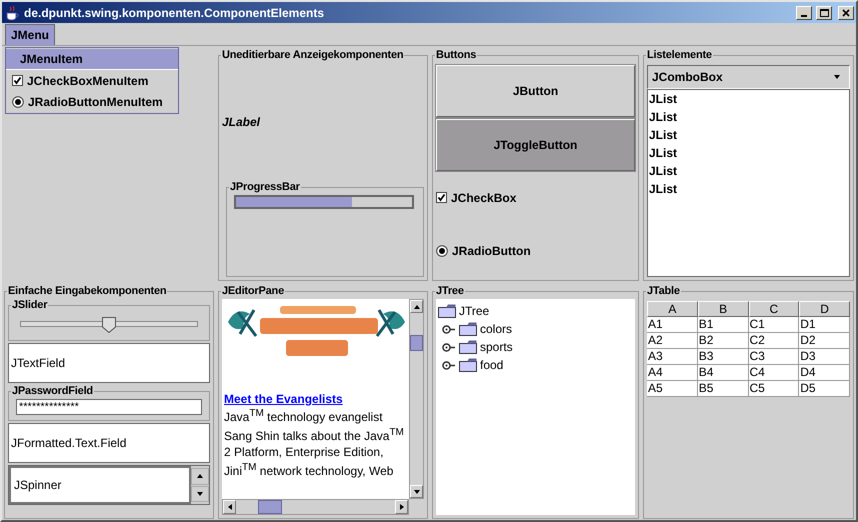 The height and width of the screenshot is (522, 858). What do you see at coordinates (723, 389) in the screenshot?
I see `table-cell: B5` at bounding box center [723, 389].